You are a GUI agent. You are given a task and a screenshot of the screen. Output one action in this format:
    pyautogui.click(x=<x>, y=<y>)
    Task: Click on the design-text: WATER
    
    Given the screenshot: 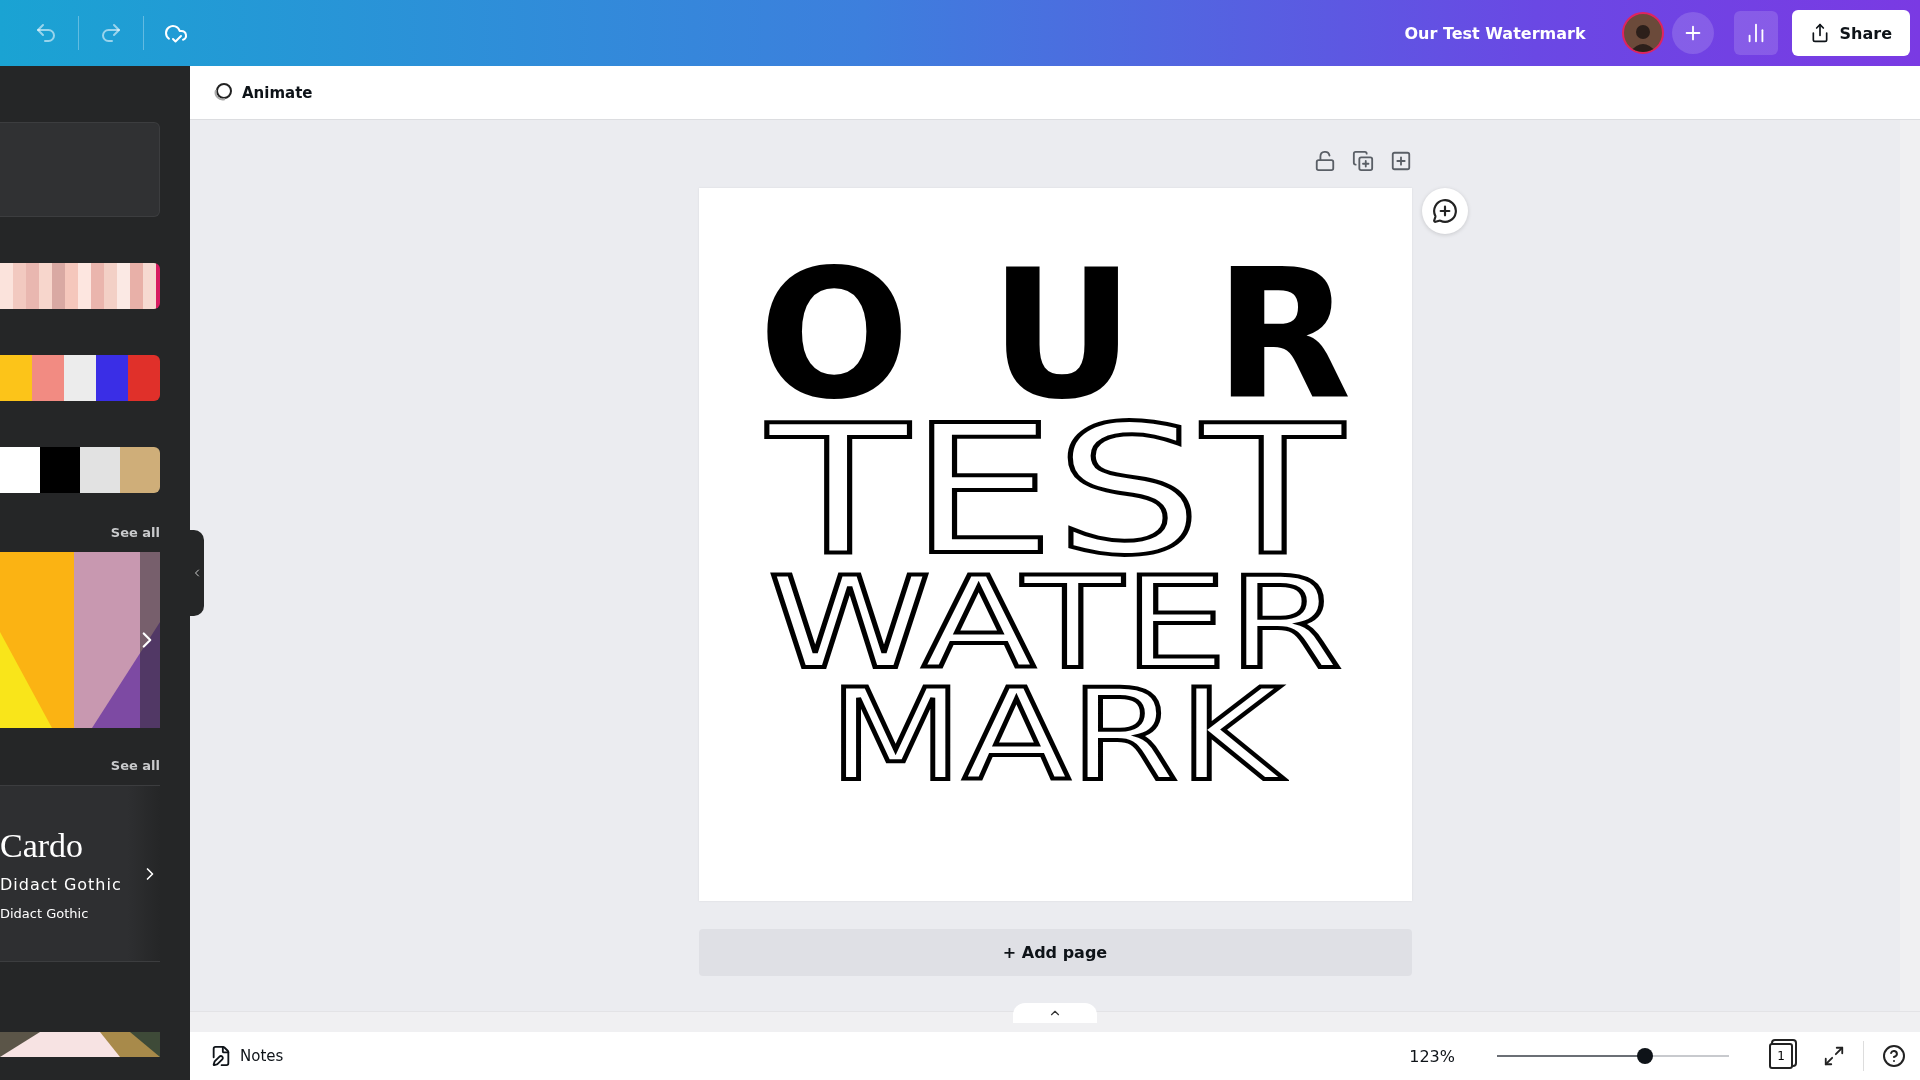 What is the action you would take?
    pyautogui.click(x=1055, y=623)
    